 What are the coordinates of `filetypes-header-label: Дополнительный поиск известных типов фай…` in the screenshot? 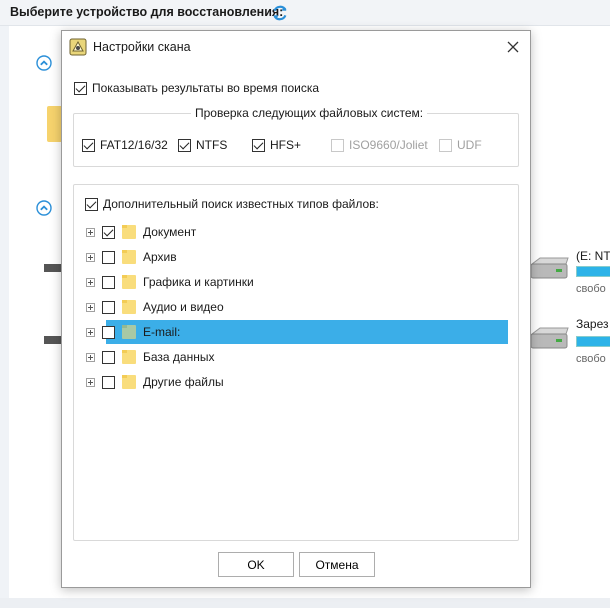 It's located at (241, 204).